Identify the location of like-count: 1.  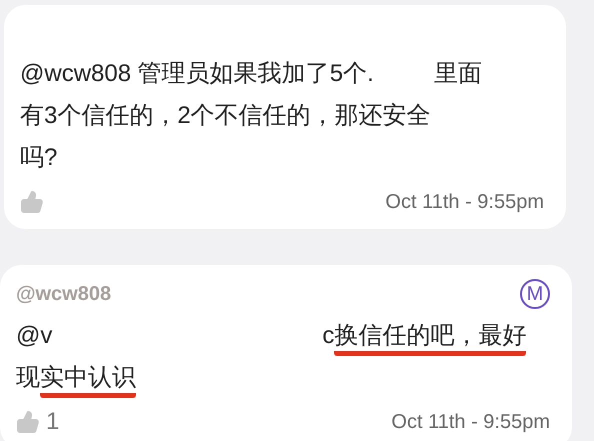
(53, 422).